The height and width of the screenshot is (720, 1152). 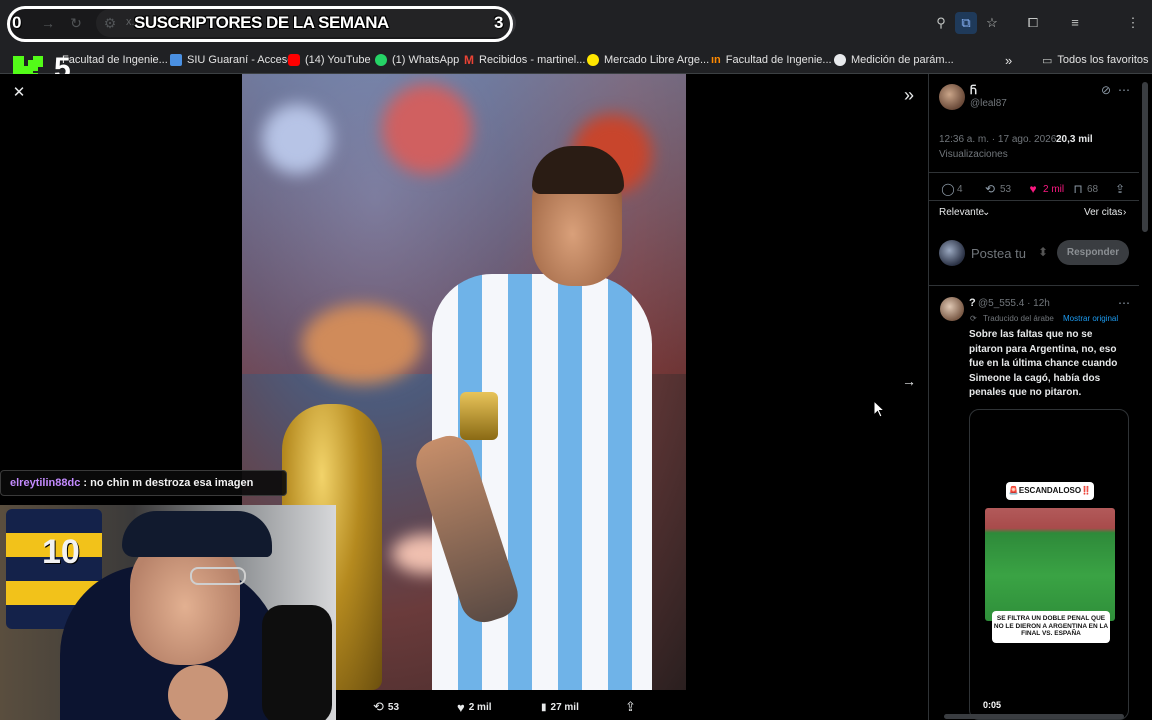 I want to click on mercadolibre-icon, so click(x=593, y=60).